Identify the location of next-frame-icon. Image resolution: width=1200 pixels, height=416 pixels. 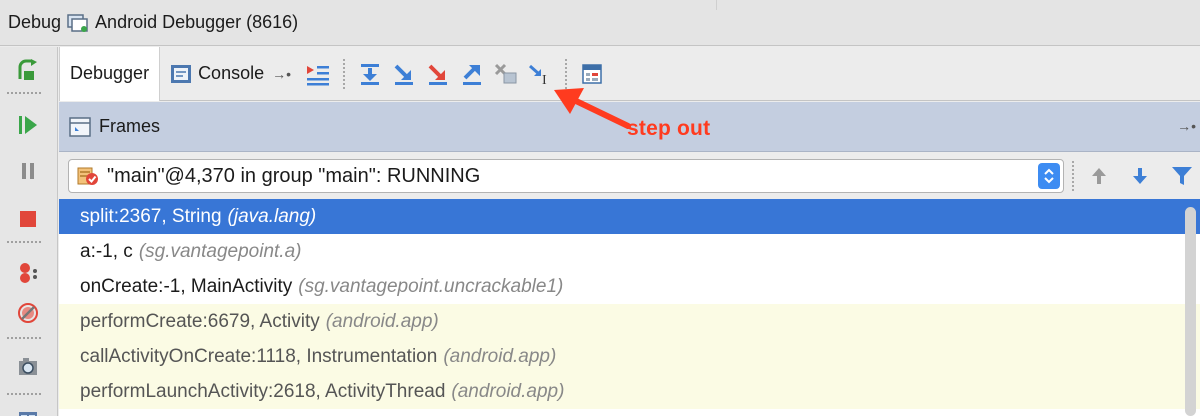
(1140, 176).